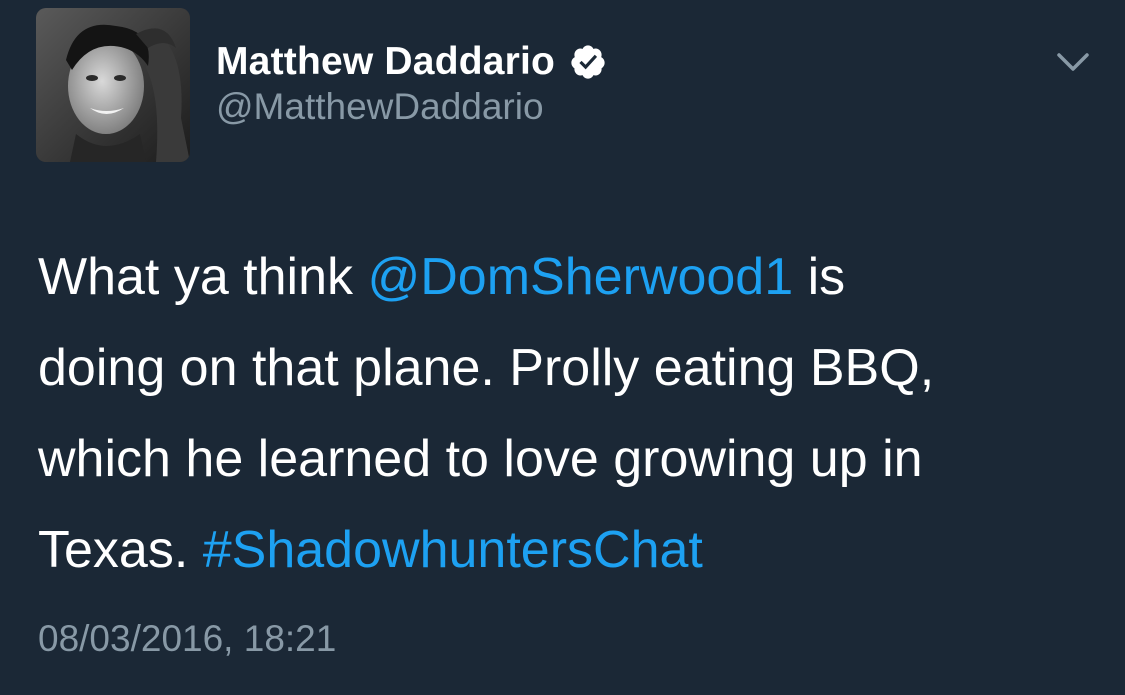  What do you see at coordinates (203, 277) in the screenshot?
I see `tweet-text-segment: What ya think` at bounding box center [203, 277].